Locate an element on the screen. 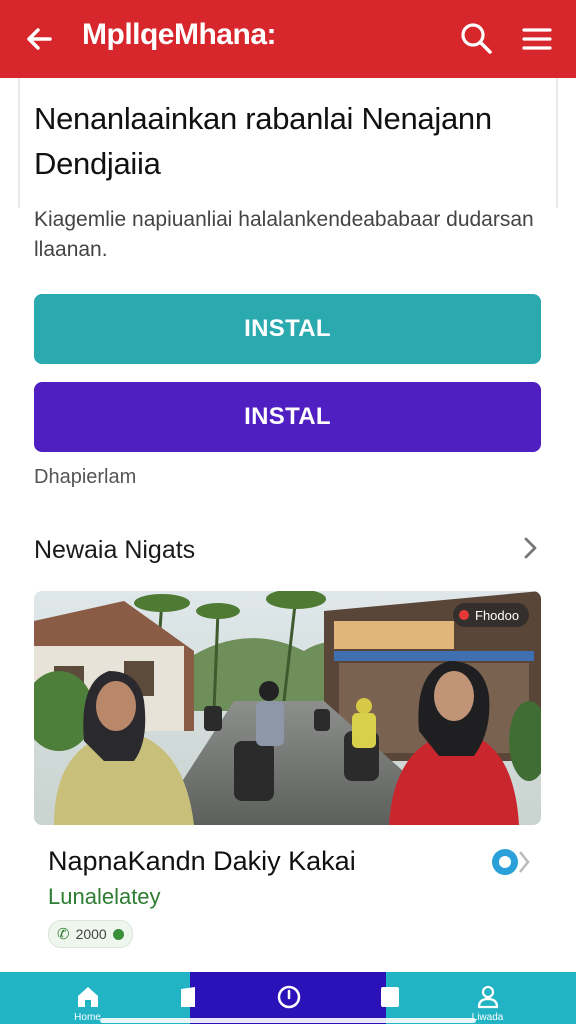 The image size is (576, 1024). photo-badge: Fhodoo is located at coordinates (491, 615).